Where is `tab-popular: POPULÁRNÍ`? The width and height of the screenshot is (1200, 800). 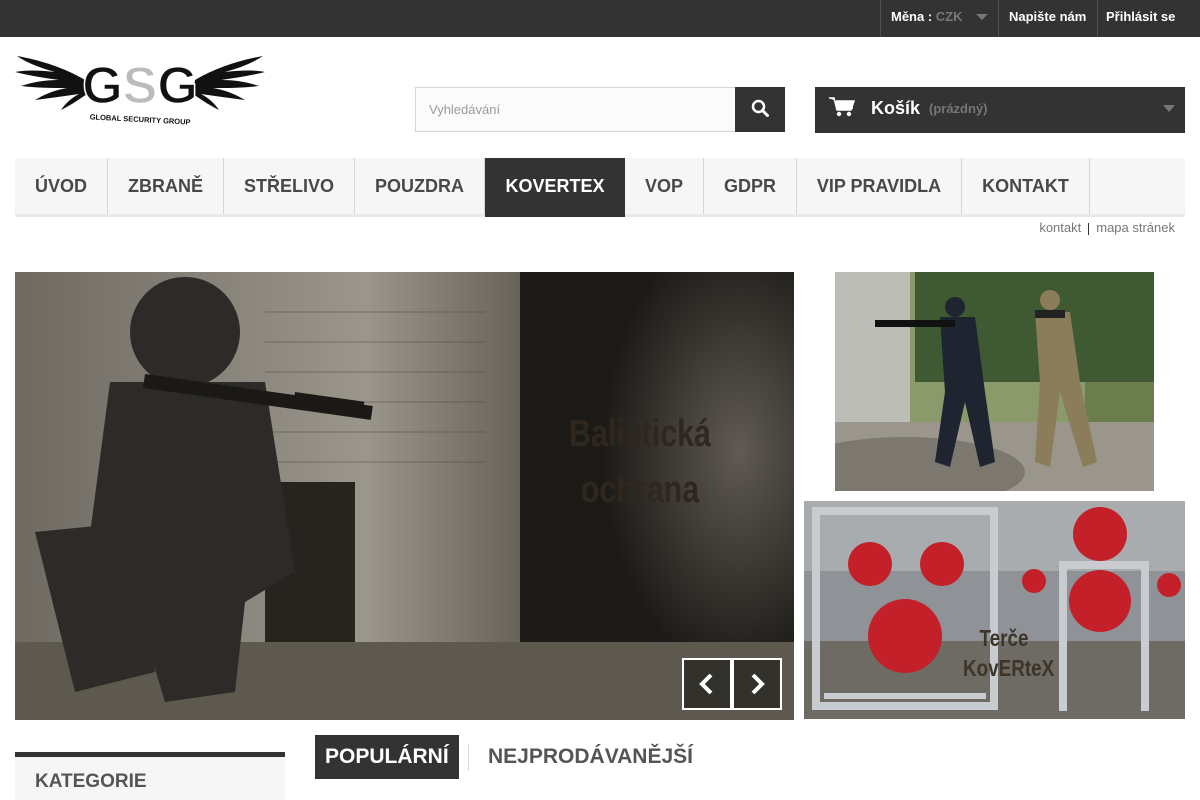
tab-popular: POPULÁRNÍ is located at coordinates (387, 757).